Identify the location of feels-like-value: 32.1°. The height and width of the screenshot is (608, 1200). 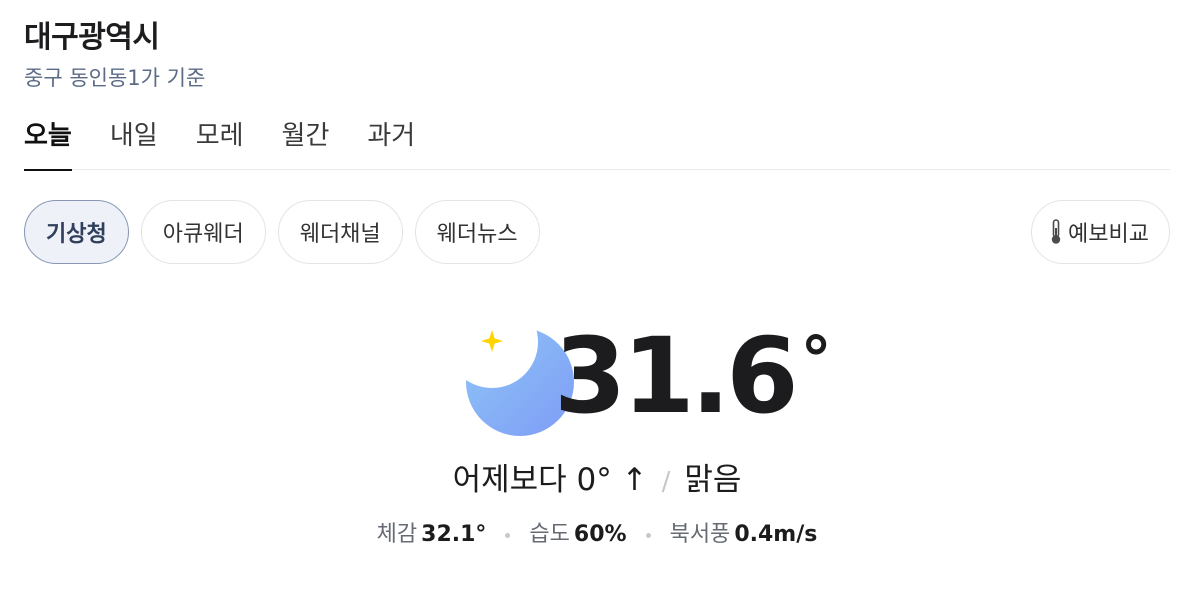
(454, 534).